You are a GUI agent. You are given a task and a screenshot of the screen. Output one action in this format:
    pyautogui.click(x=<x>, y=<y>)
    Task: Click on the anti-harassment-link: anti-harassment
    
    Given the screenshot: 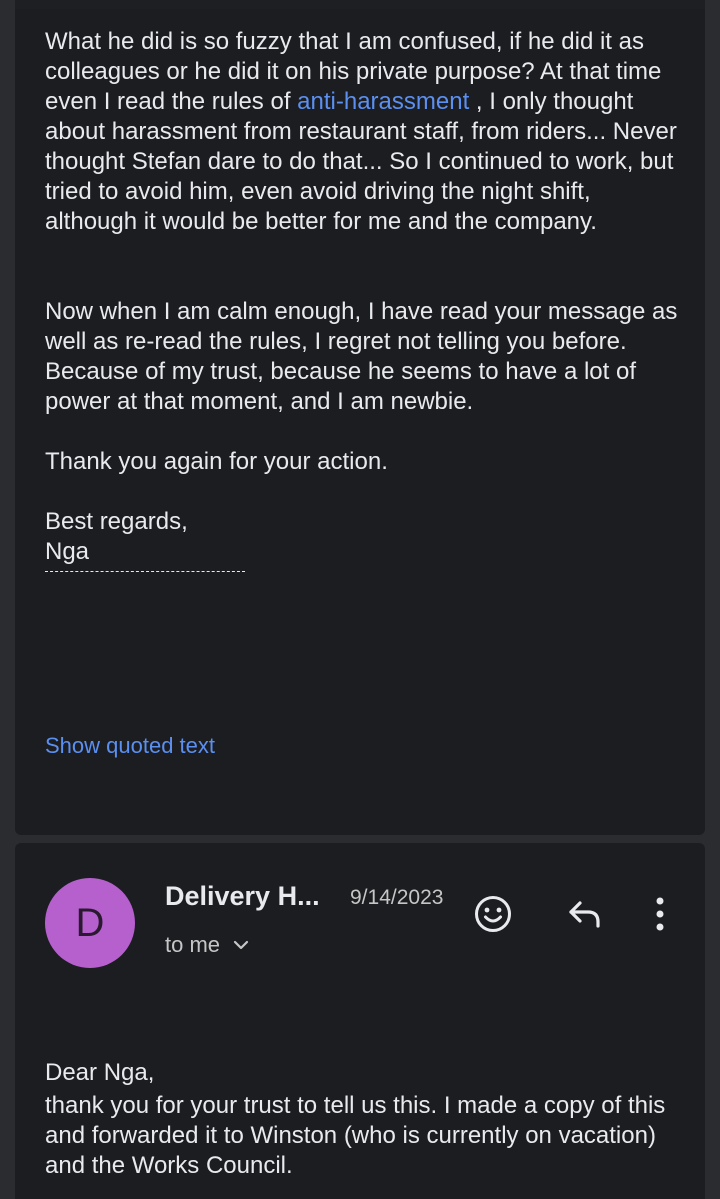 What is the action you would take?
    pyautogui.click(x=383, y=101)
    